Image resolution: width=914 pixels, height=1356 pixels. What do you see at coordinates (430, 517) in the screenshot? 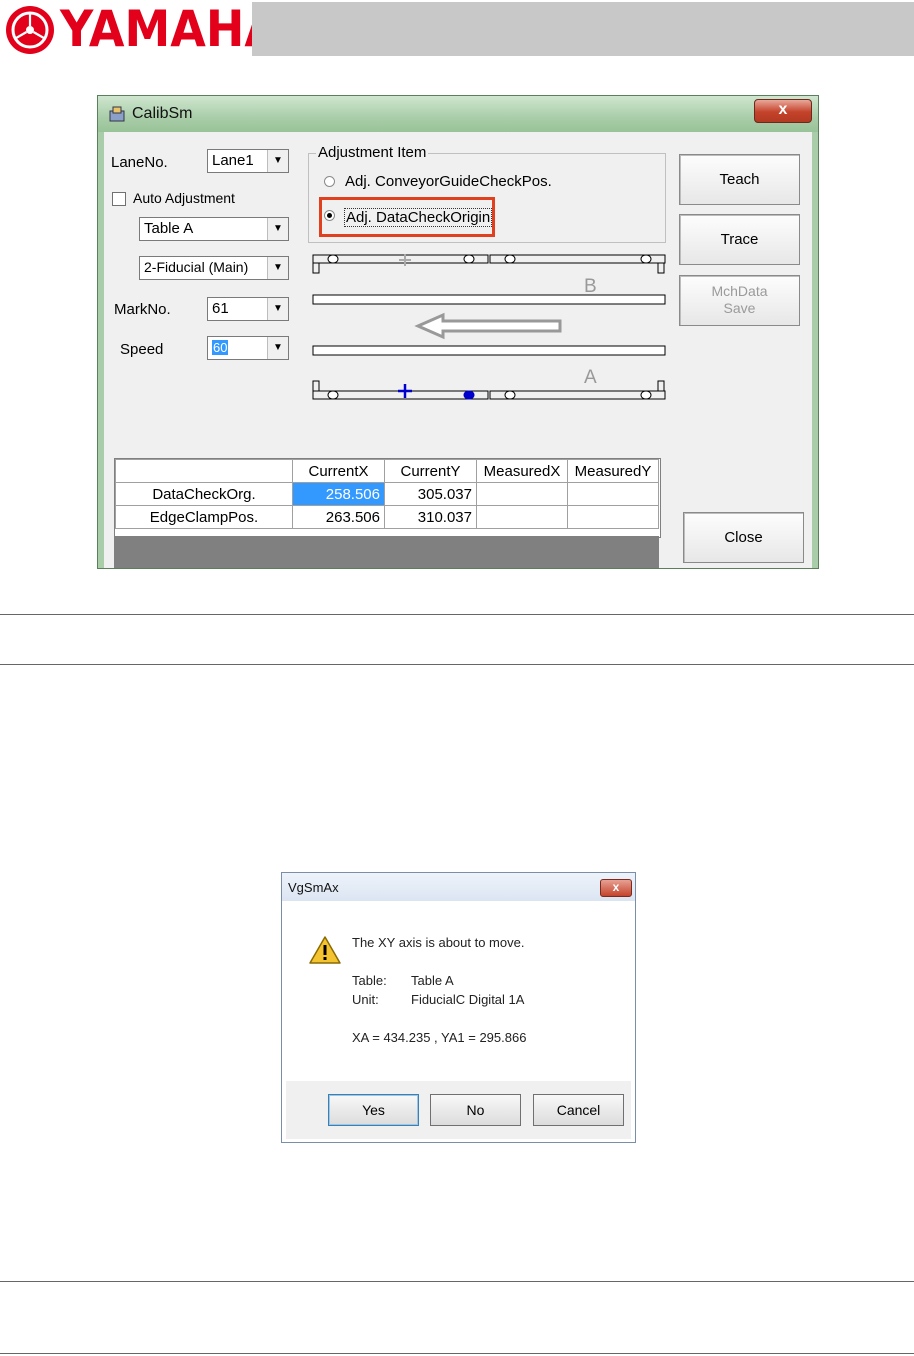
I see `cell-currenty: 310.037` at bounding box center [430, 517].